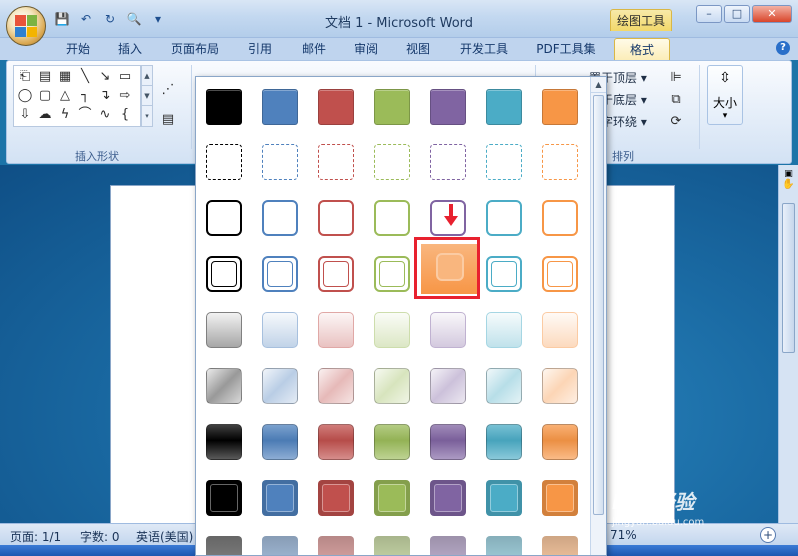 The width and height of the screenshot is (798, 556). I want to click on rectangle-shape-icon: ▭, so click(125, 77).